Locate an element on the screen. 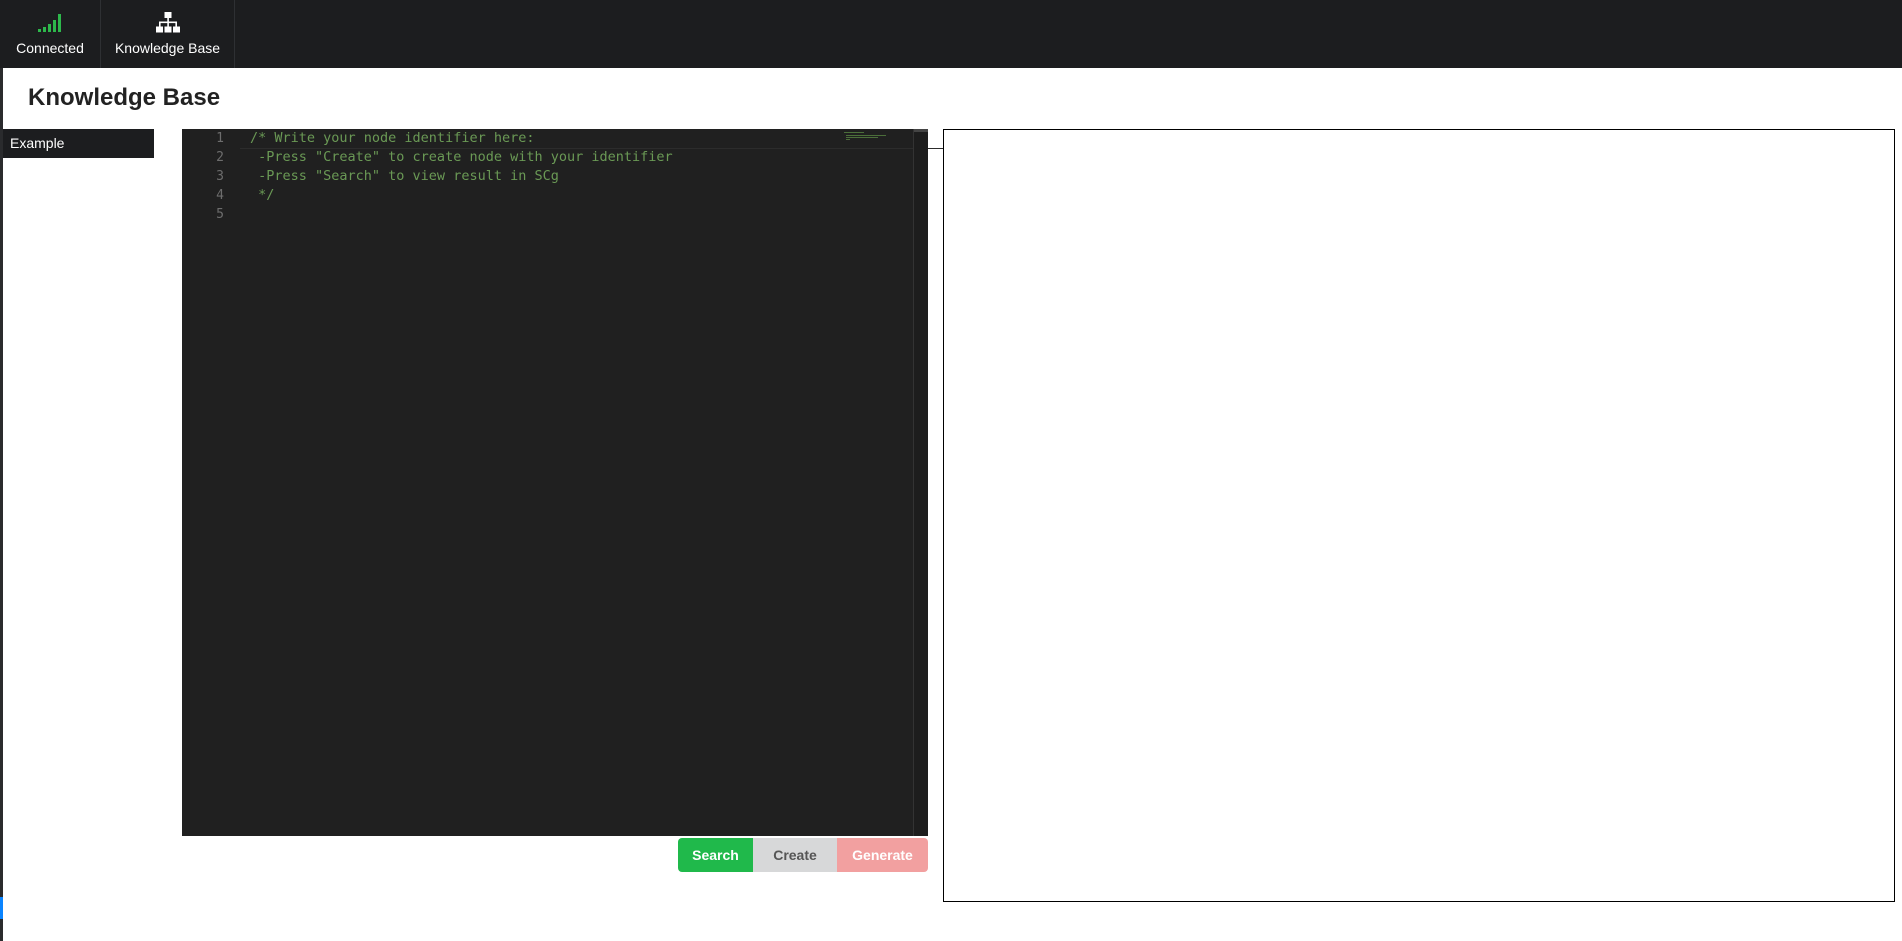  line-number: 1 is located at coordinates (220, 138).